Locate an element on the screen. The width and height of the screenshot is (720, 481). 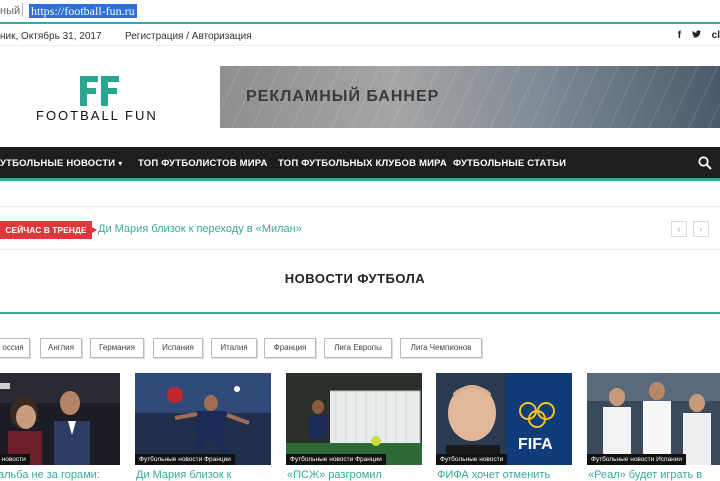
ad-banner: РЕКЛАМНЫЙ БАННЕР is located at coordinates (470, 97).